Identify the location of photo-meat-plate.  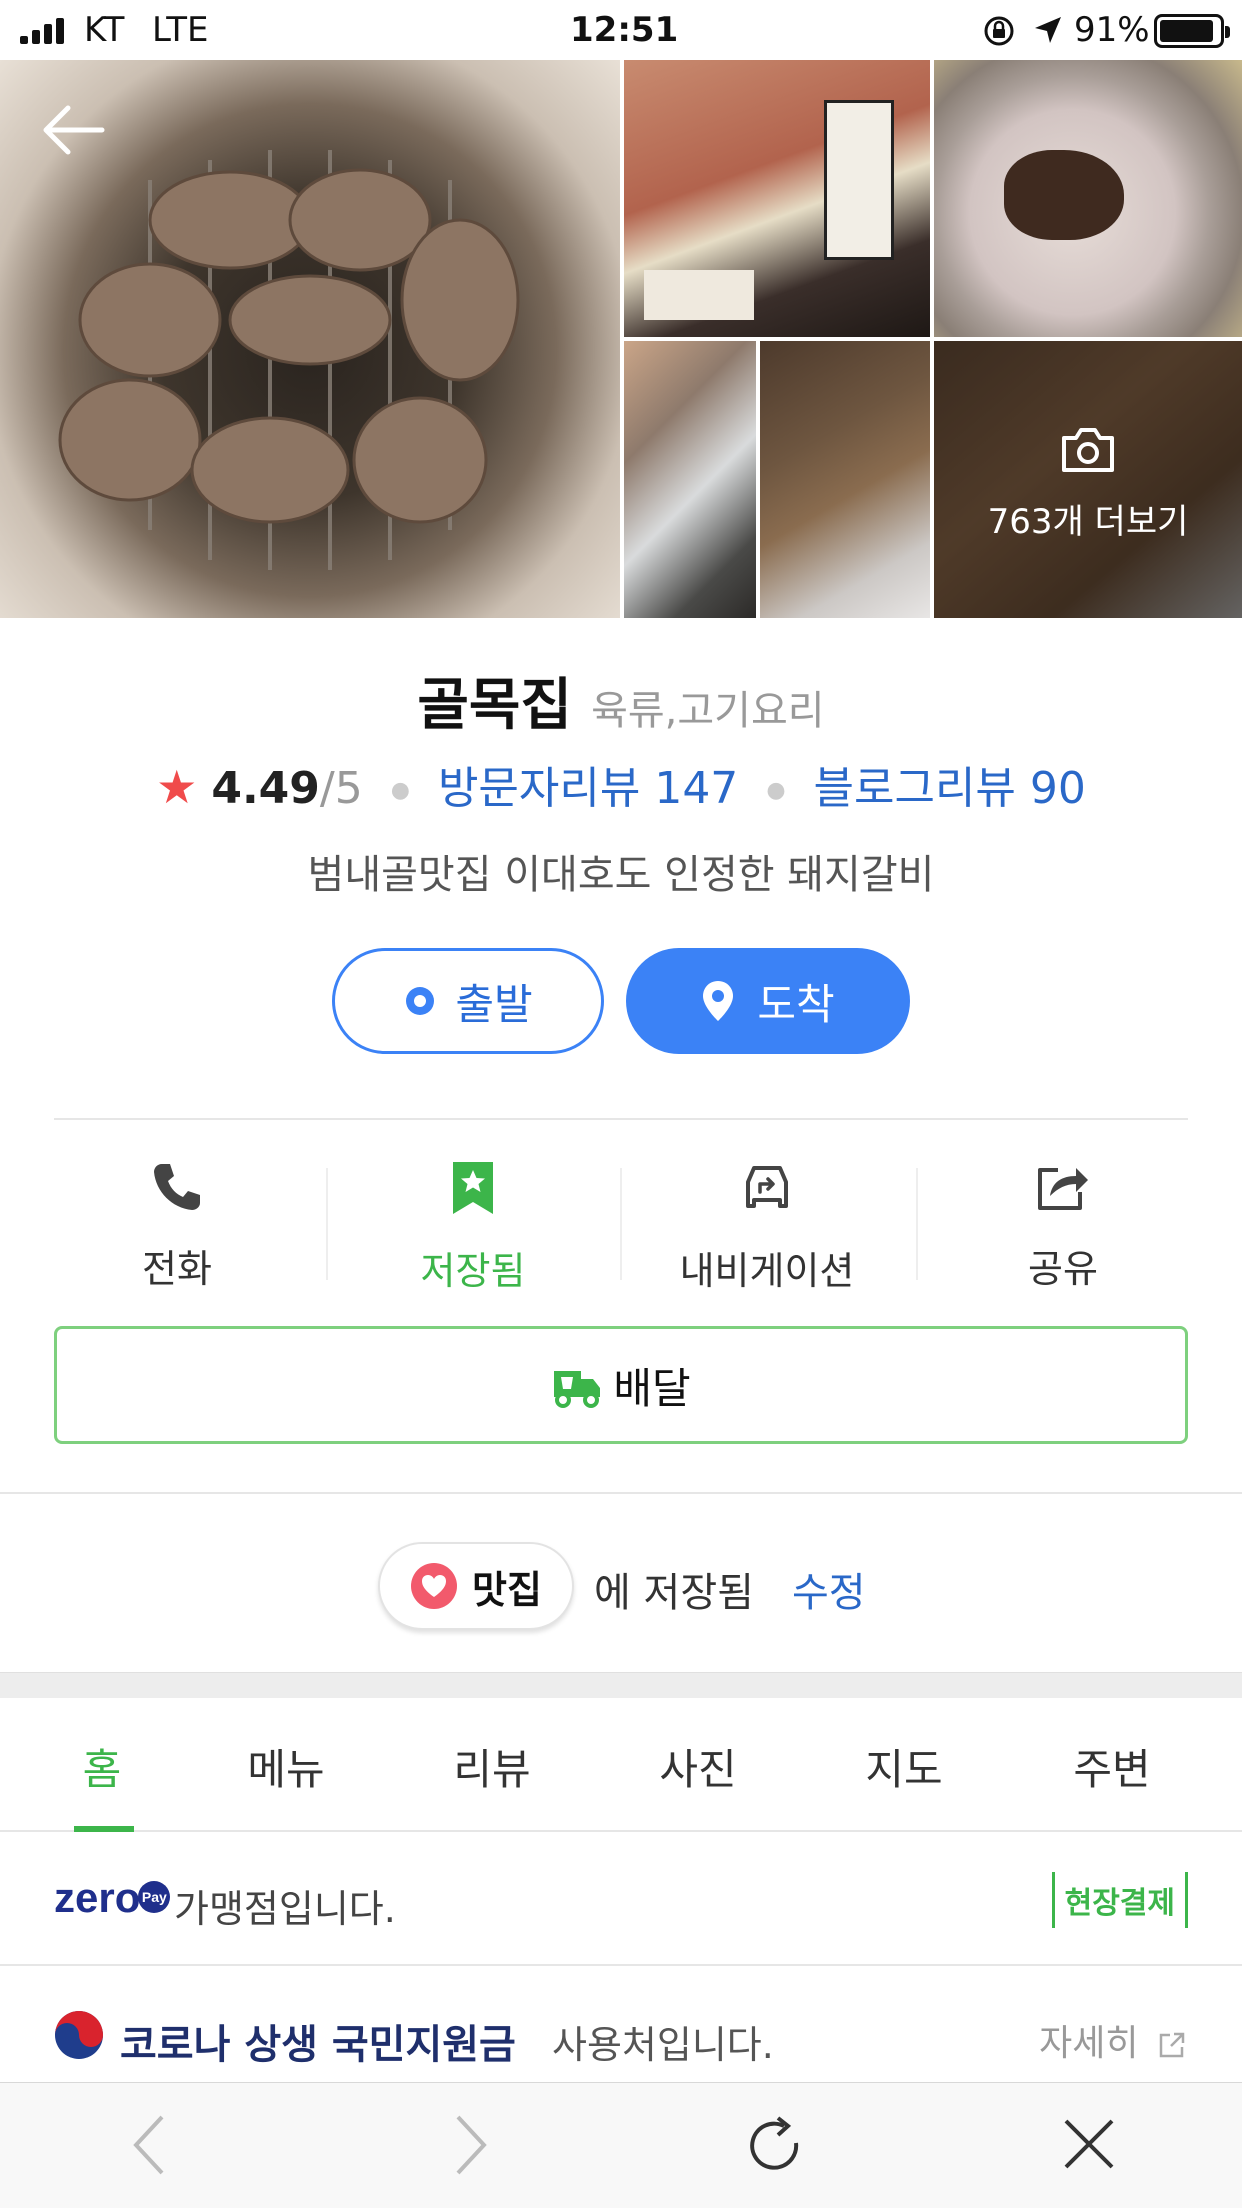
(845, 479).